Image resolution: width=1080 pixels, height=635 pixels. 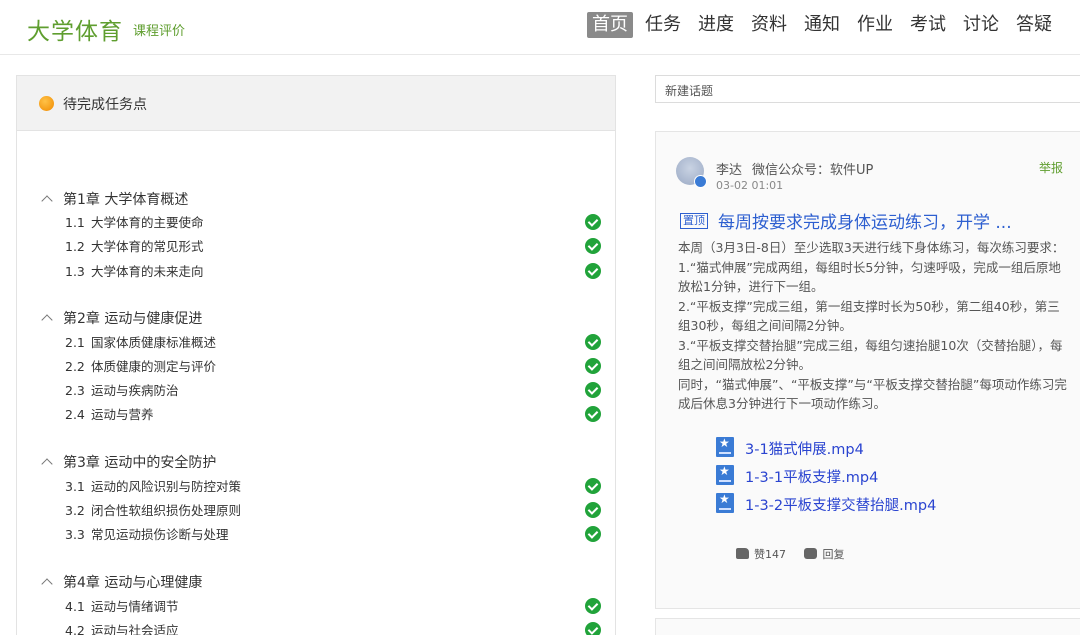 I want to click on like-button: 赞147, so click(x=761, y=554).